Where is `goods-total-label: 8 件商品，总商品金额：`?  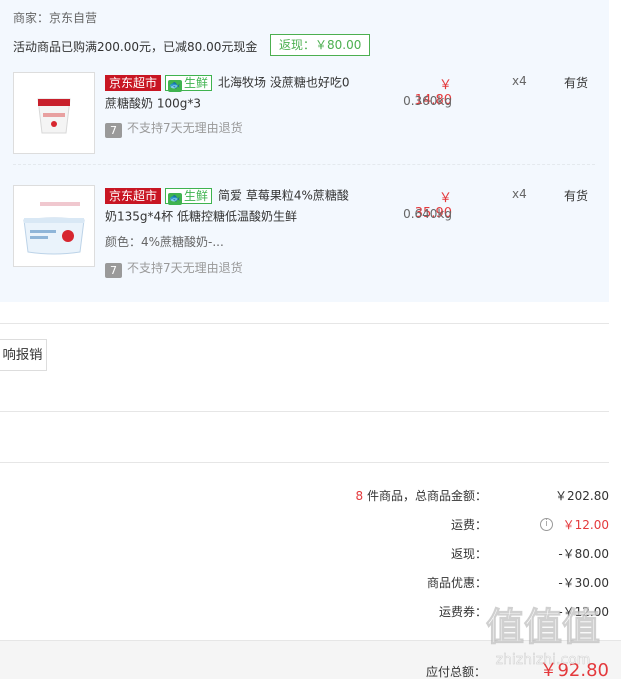 goods-total-label: 8 件商品，总商品金额： is located at coordinates (421, 496).